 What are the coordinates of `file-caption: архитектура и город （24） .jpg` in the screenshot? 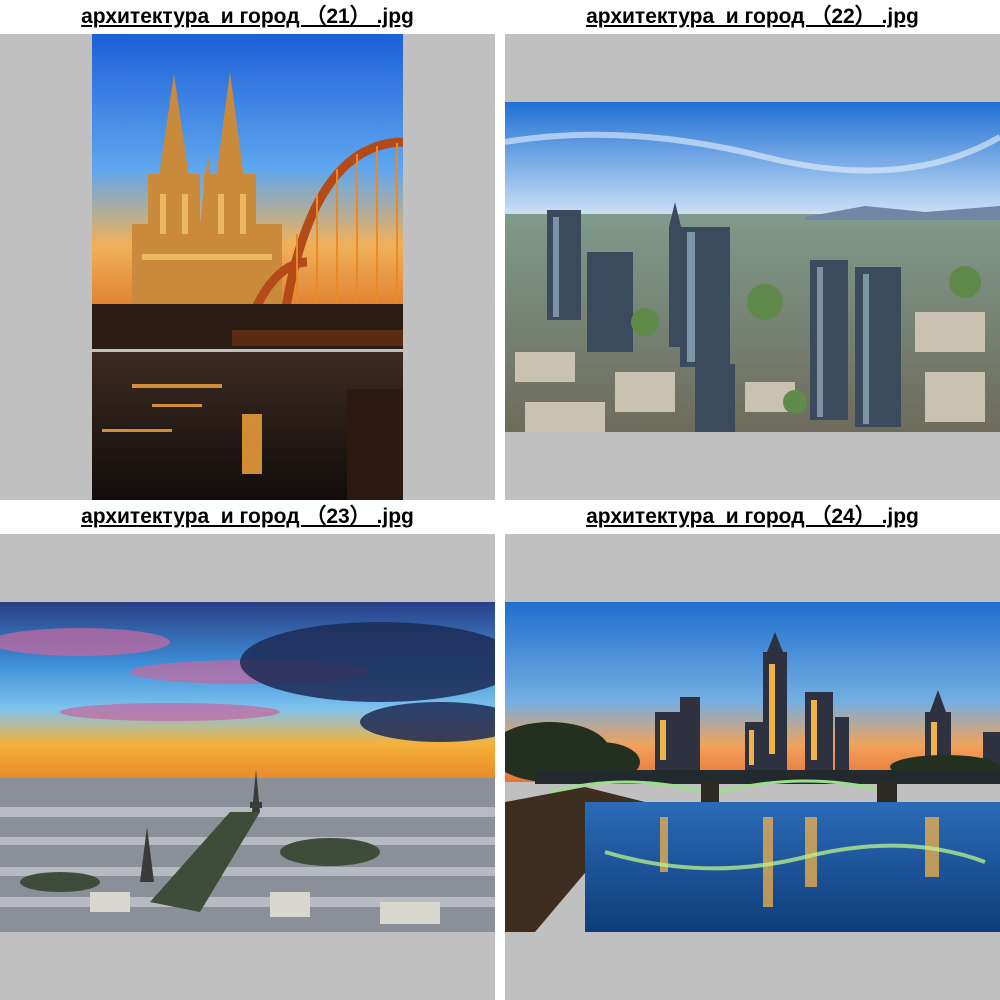 It's located at (752, 517).